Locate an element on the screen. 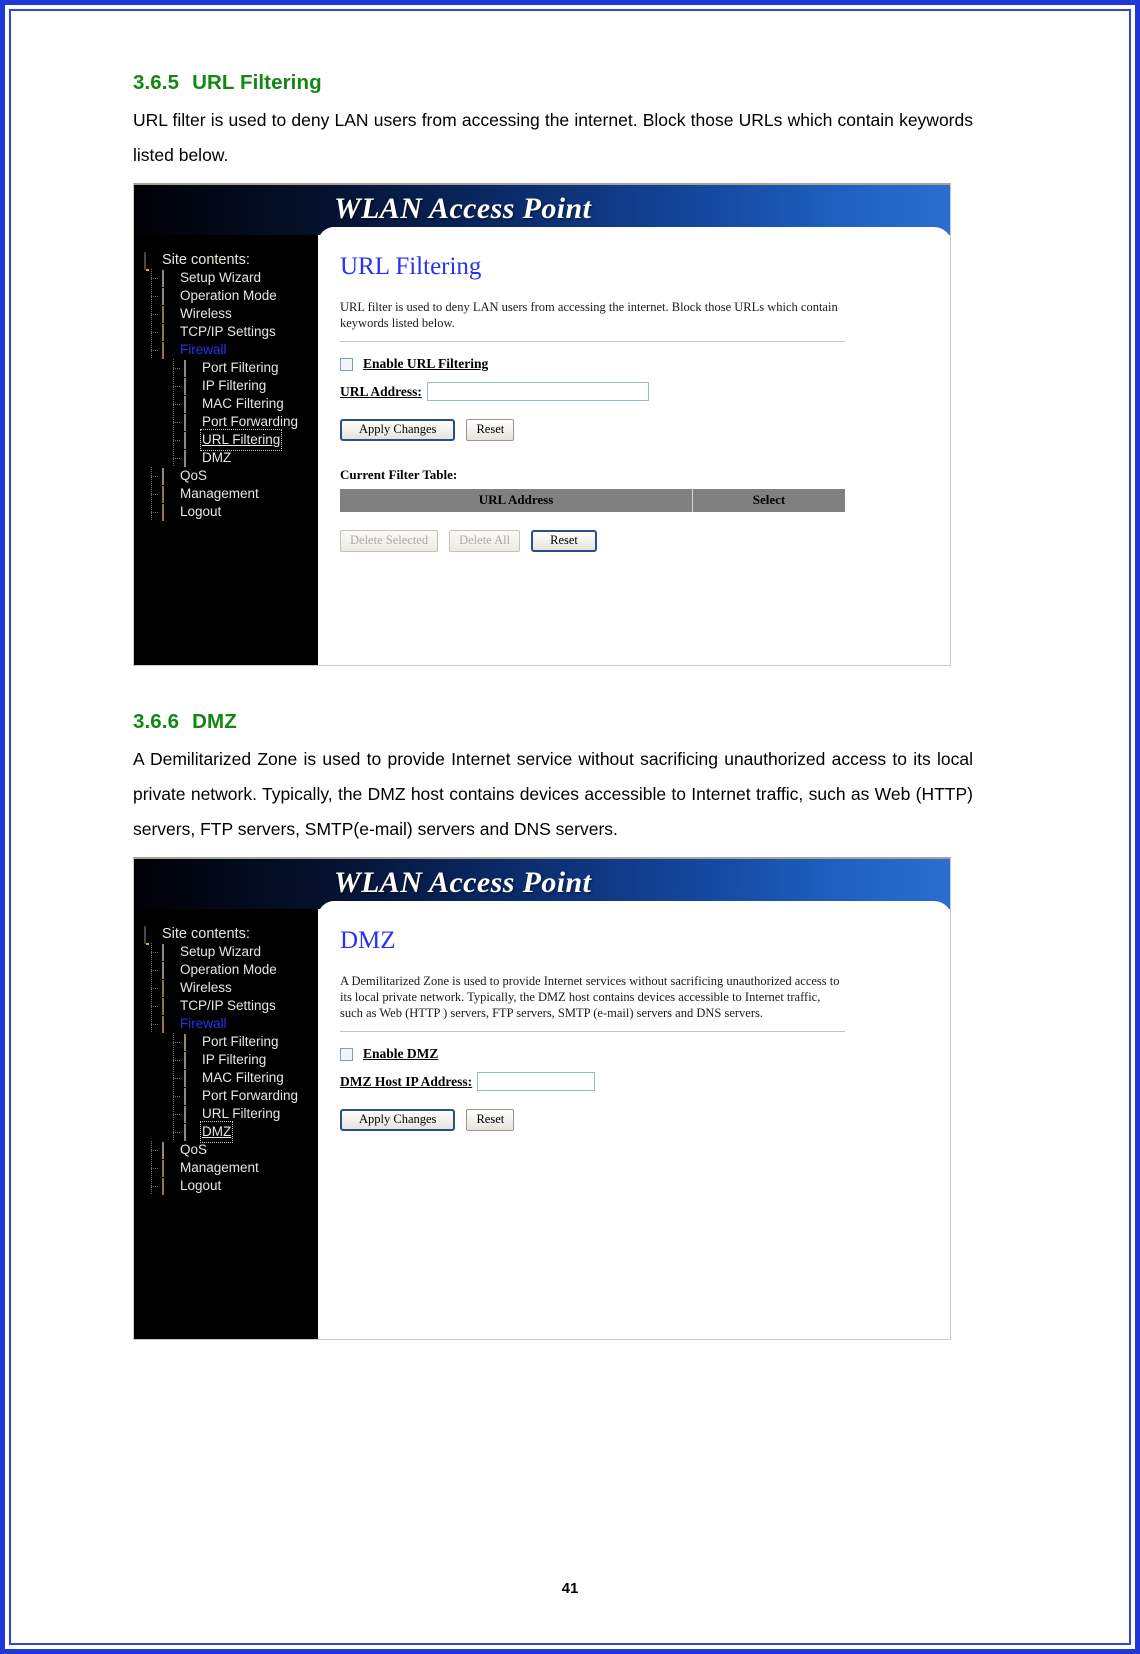  url-address-input is located at coordinates (537, 391).